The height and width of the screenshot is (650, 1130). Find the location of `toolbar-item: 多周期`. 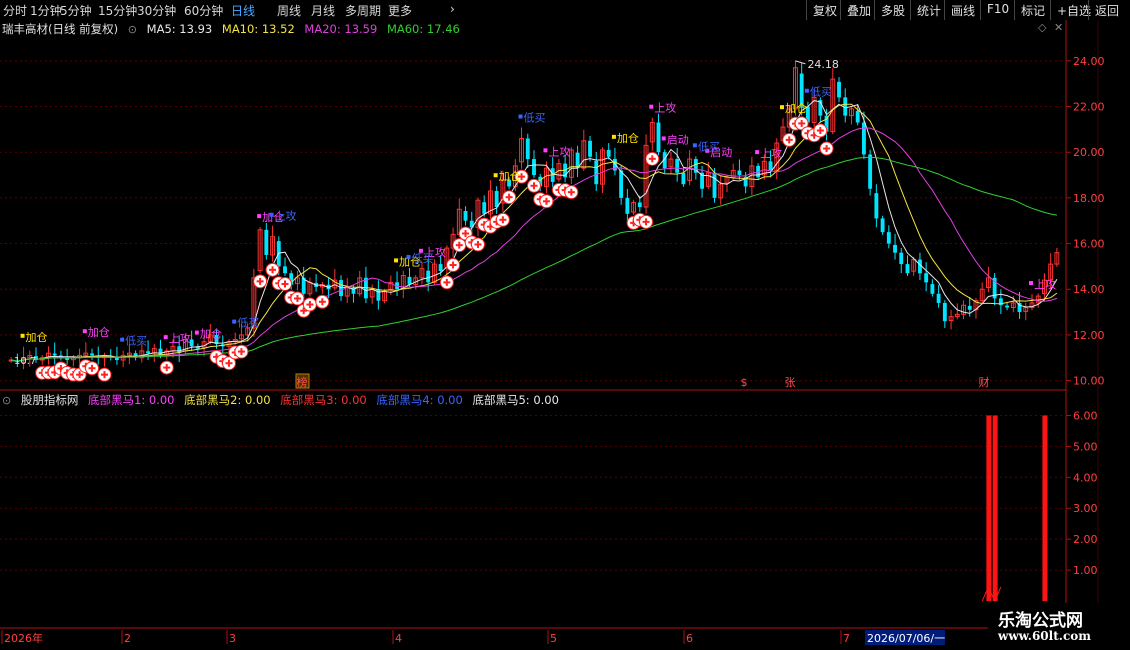

toolbar-item: 多周期 is located at coordinates (363, 10).